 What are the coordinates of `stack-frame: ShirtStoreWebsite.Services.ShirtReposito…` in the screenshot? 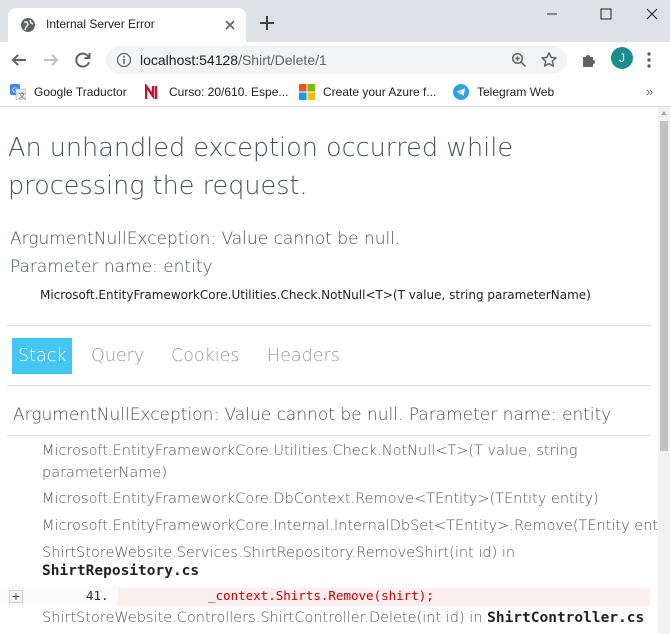 It's located at (279, 553).